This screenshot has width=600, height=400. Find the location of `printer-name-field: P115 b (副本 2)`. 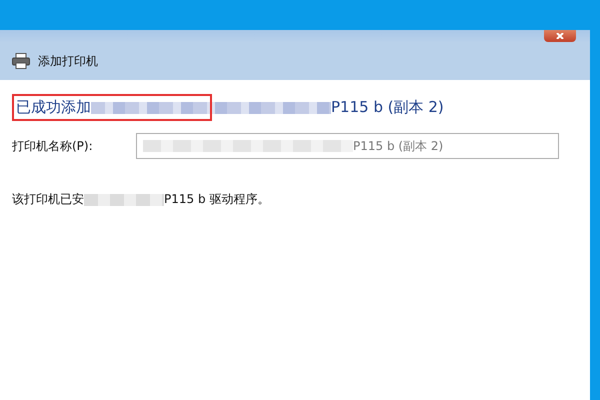

printer-name-field: P115 b (副本 2) is located at coordinates (347, 146).